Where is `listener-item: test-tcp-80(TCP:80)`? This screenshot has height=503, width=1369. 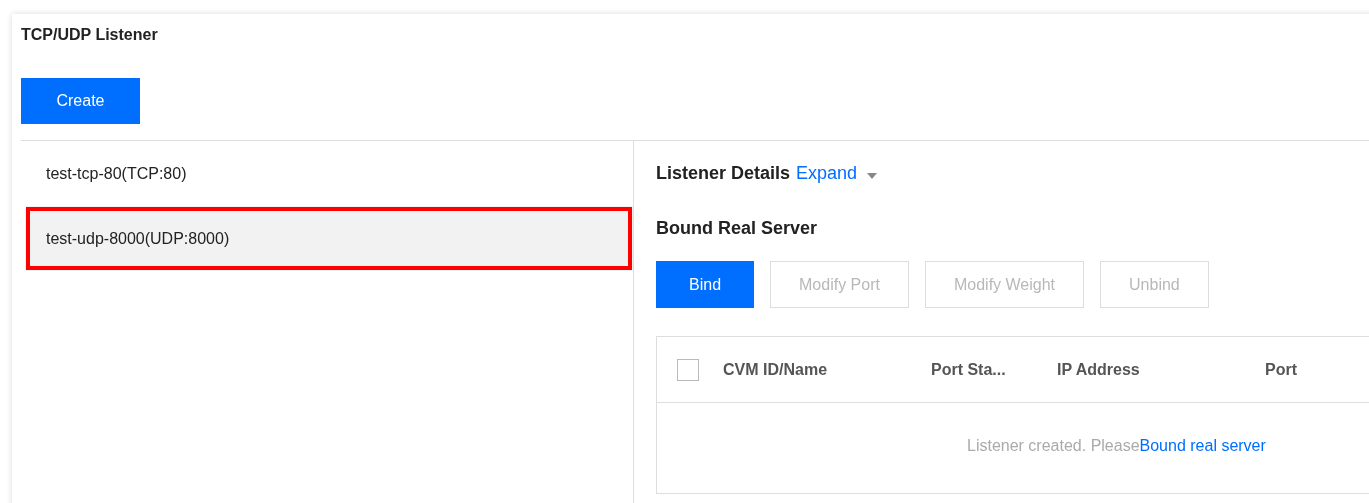
listener-item: test-tcp-80(TCP:80) is located at coordinates (327, 173).